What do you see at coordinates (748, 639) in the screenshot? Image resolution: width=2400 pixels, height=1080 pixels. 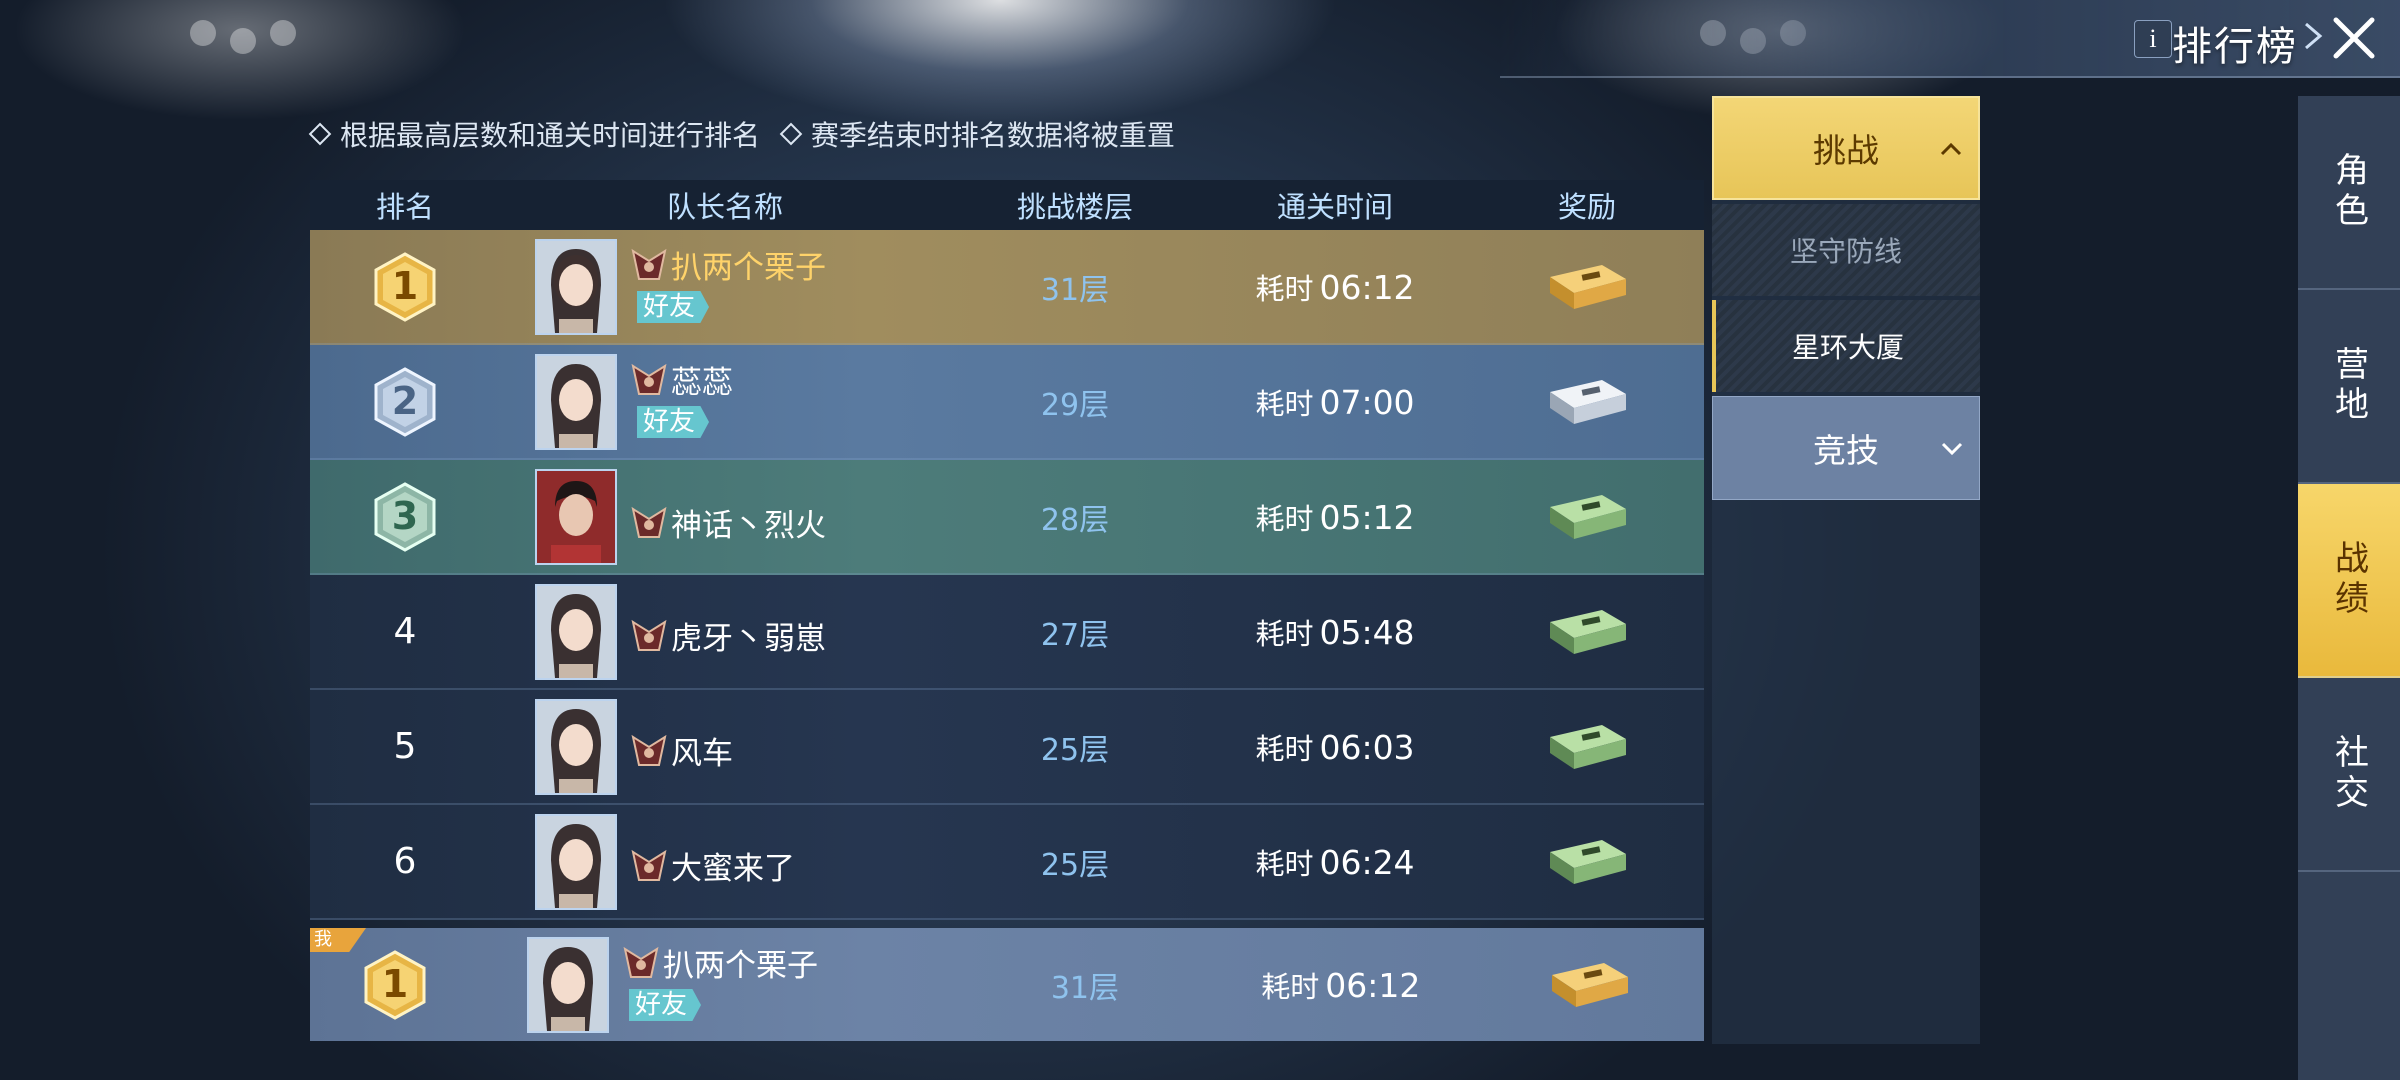 I see `player-name: 虎牙丶弱崽` at bounding box center [748, 639].